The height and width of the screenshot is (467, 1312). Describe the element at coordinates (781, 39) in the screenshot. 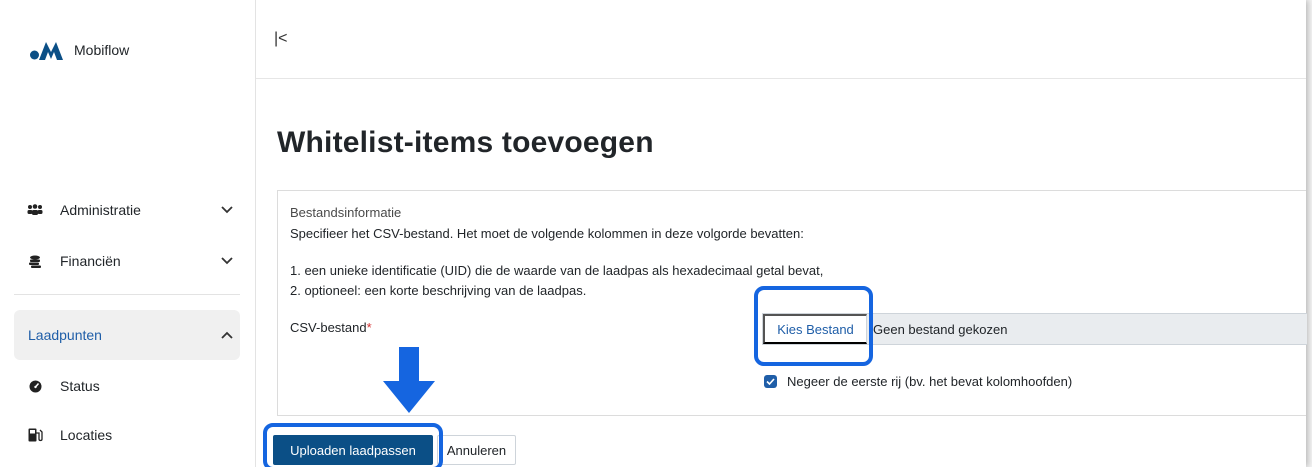

I see `top-bar: |<` at that location.